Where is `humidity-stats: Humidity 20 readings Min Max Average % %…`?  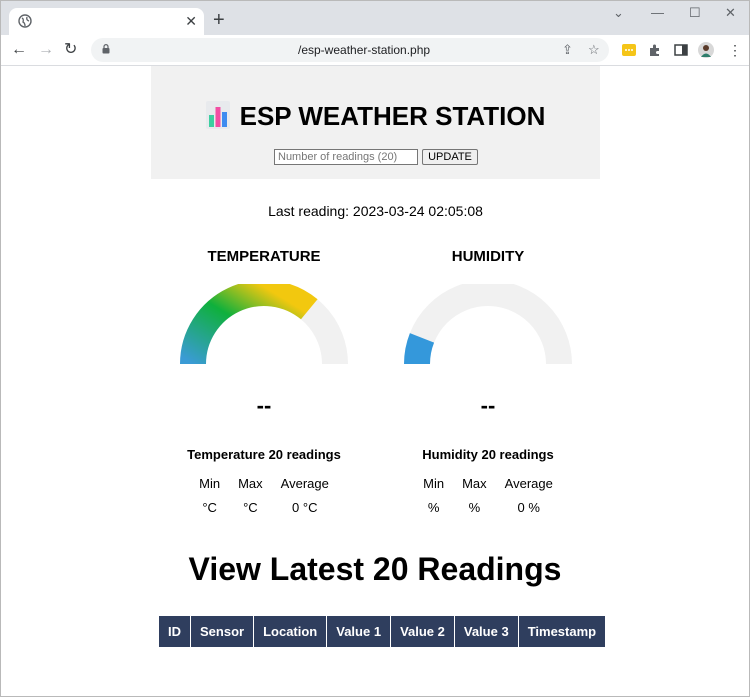 humidity-stats: Humidity 20 readings Min Max Average % %… is located at coordinates (488, 483).